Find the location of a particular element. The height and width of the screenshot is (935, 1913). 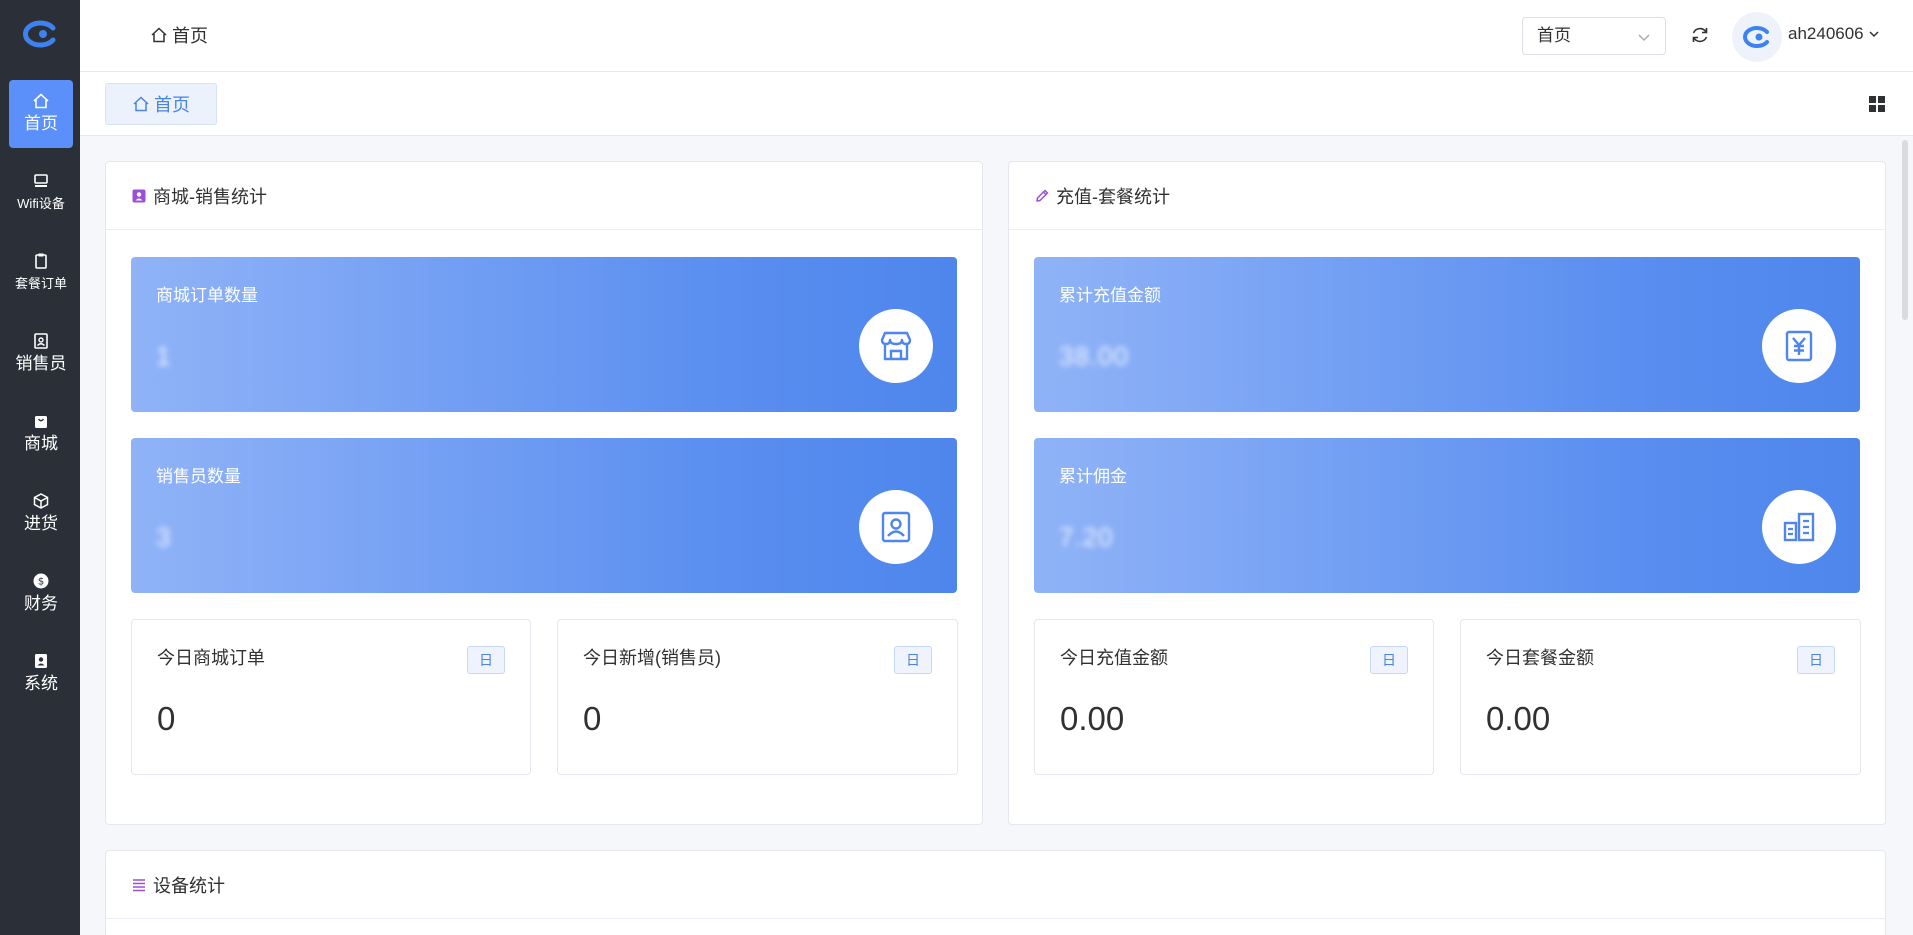

card-title: 销售员数量 is located at coordinates (198, 476).